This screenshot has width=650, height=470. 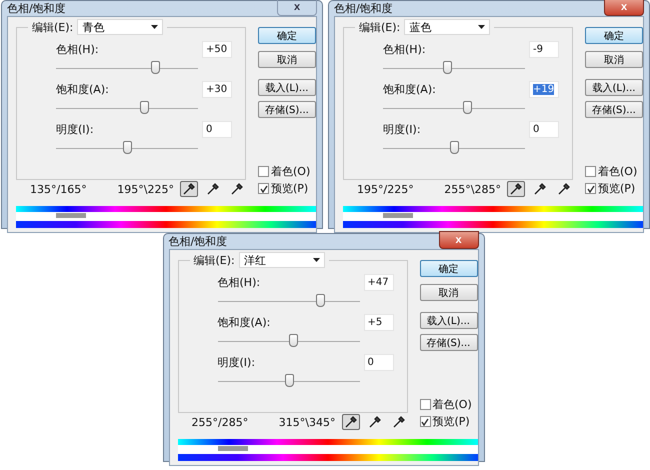 What do you see at coordinates (544, 49) in the screenshot?
I see `value-field: -9` at bounding box center [544, 49].